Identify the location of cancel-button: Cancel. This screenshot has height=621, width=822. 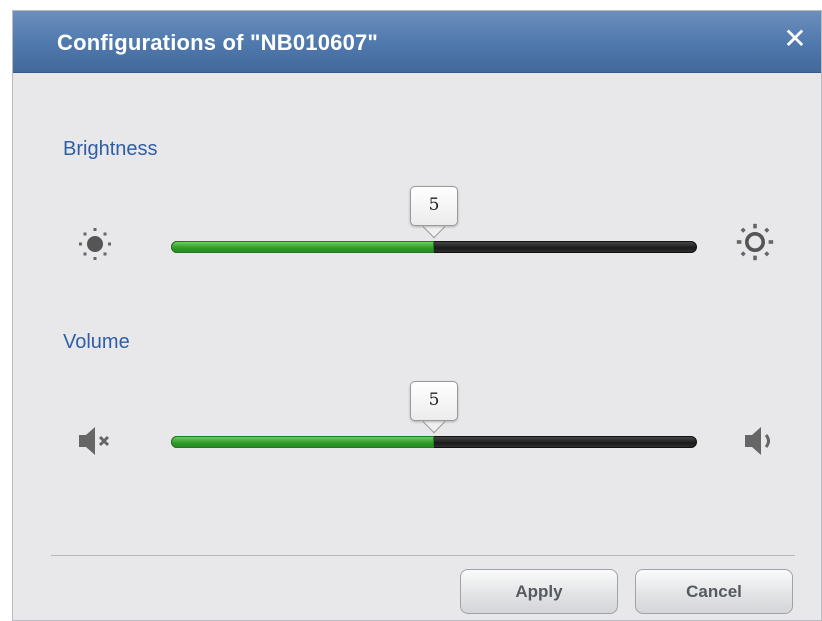
(714, 591).